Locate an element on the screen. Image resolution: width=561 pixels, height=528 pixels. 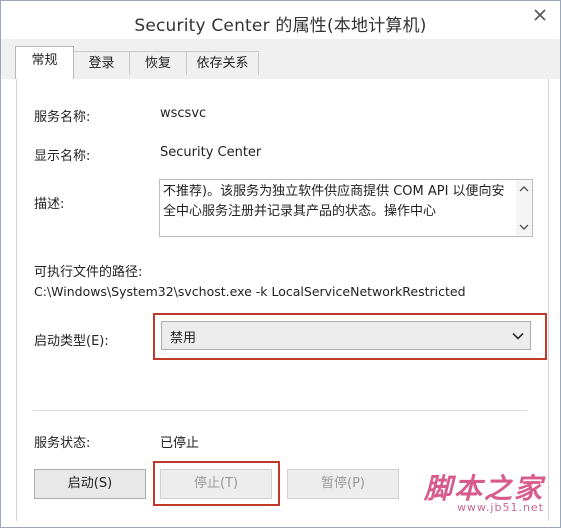
window-title: Security Center 的属性(本地计算机) is located at coordinates (280, 26).